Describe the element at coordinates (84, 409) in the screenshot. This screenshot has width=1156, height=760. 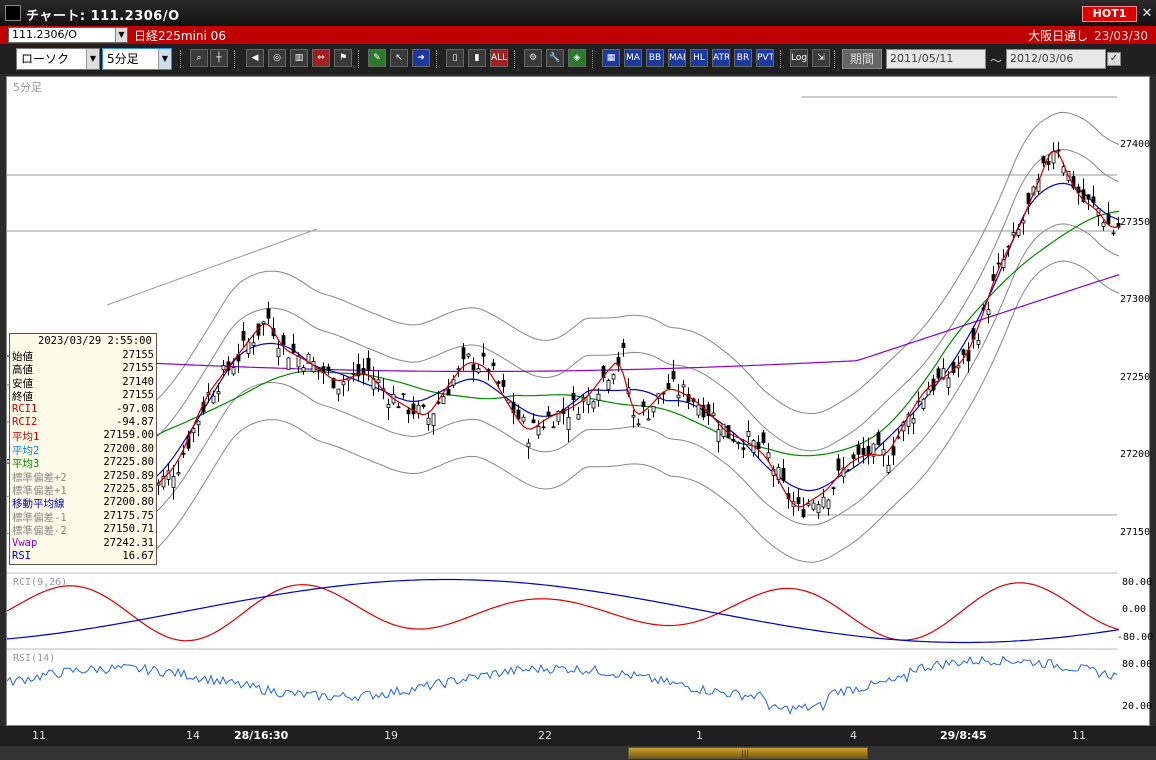
I see `panel-row: RCI1 -97.08` at that location.